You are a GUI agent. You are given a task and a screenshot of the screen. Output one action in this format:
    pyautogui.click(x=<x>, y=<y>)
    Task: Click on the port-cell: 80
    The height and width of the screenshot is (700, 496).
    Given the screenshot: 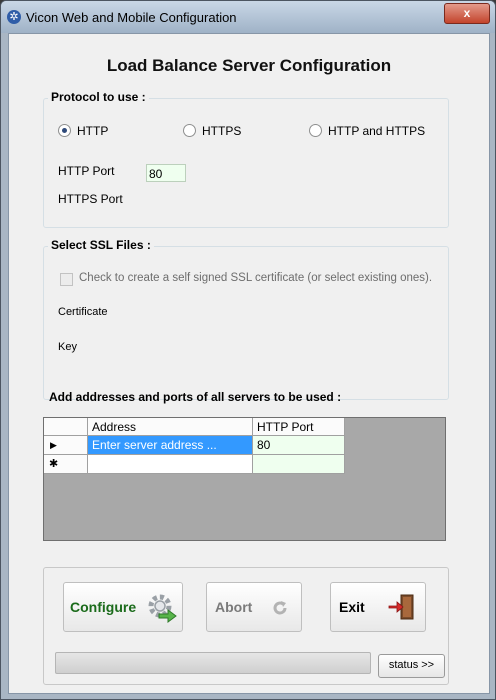 What is the action you would take?
    pyautogui.click(x=299, y=445)
    